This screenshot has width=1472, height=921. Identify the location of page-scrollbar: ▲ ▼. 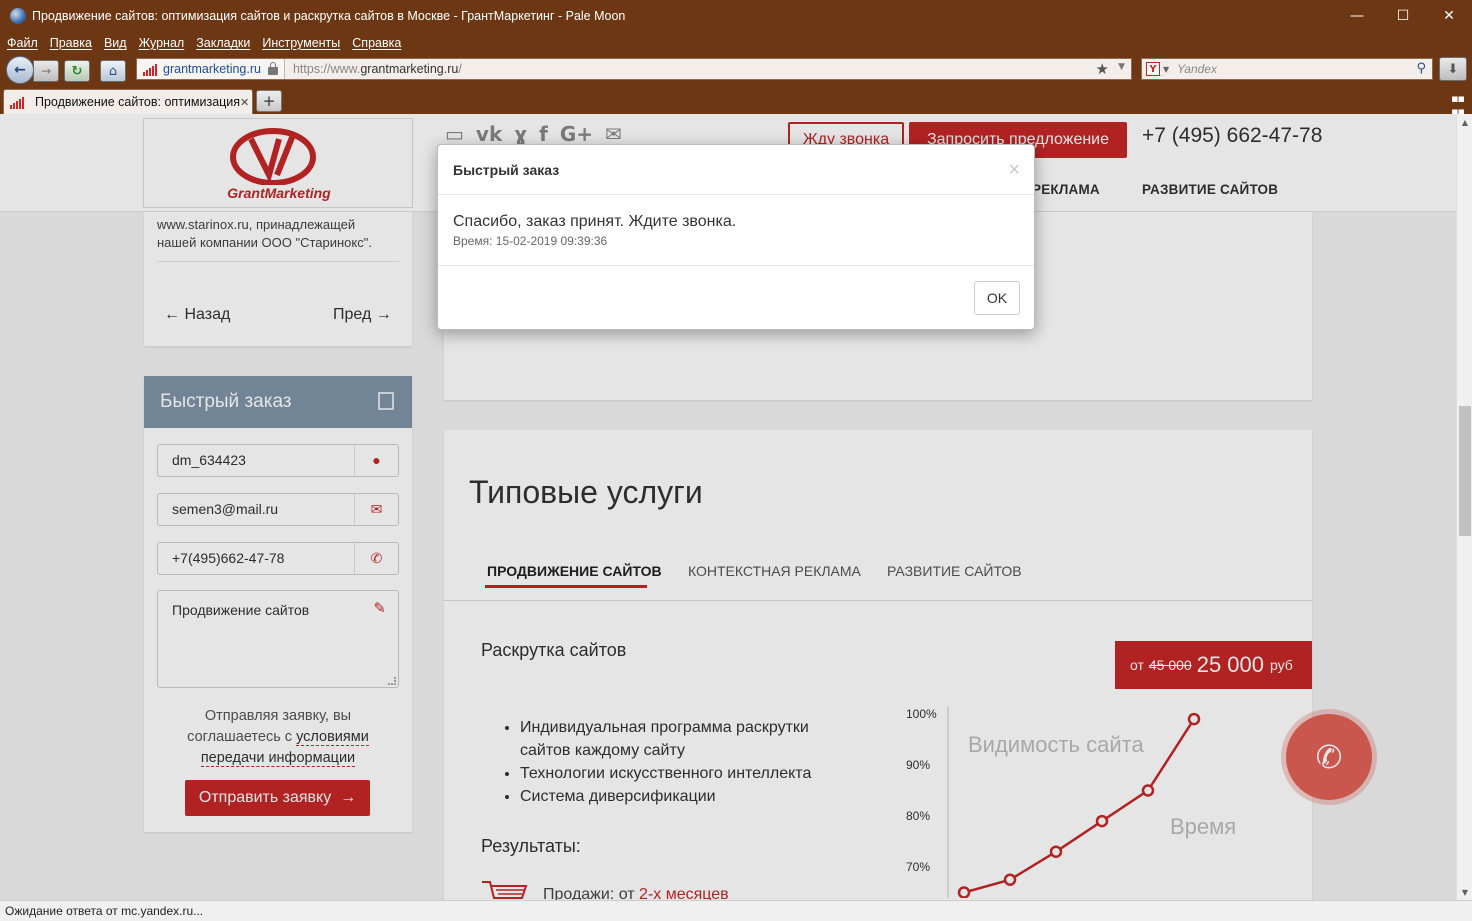
(1464, 507).